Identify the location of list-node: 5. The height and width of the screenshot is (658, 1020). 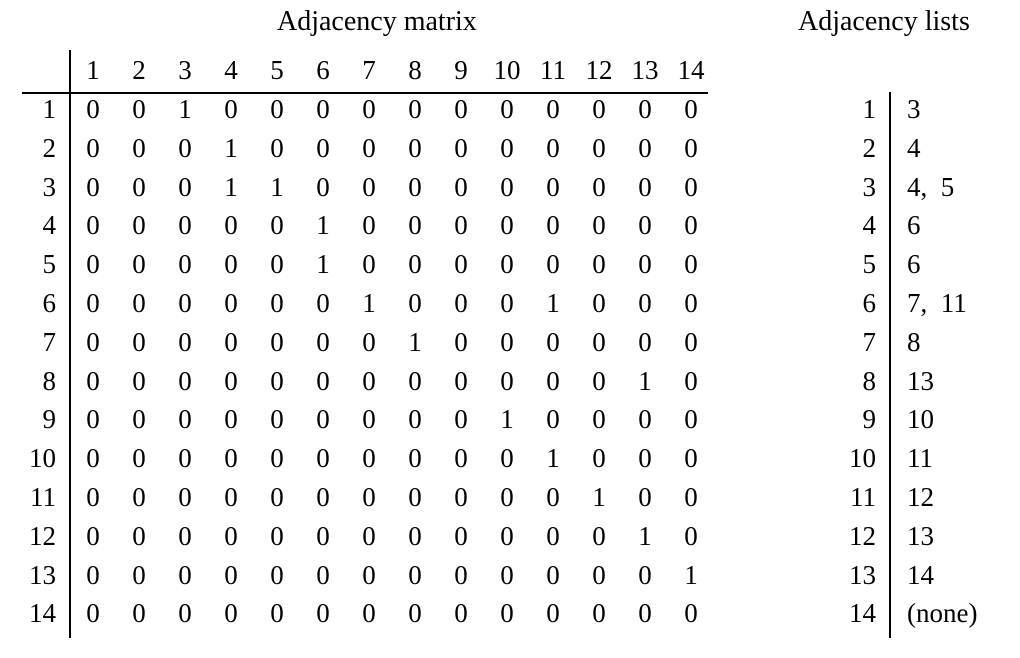
(869, 264).